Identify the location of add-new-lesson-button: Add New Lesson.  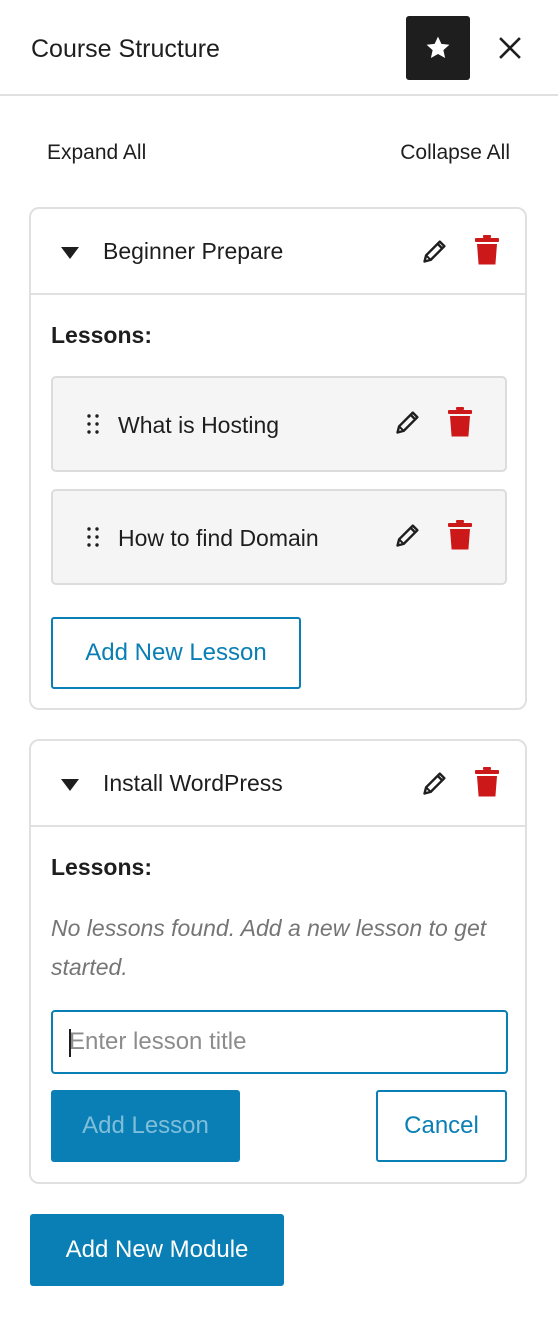
(176, 653).